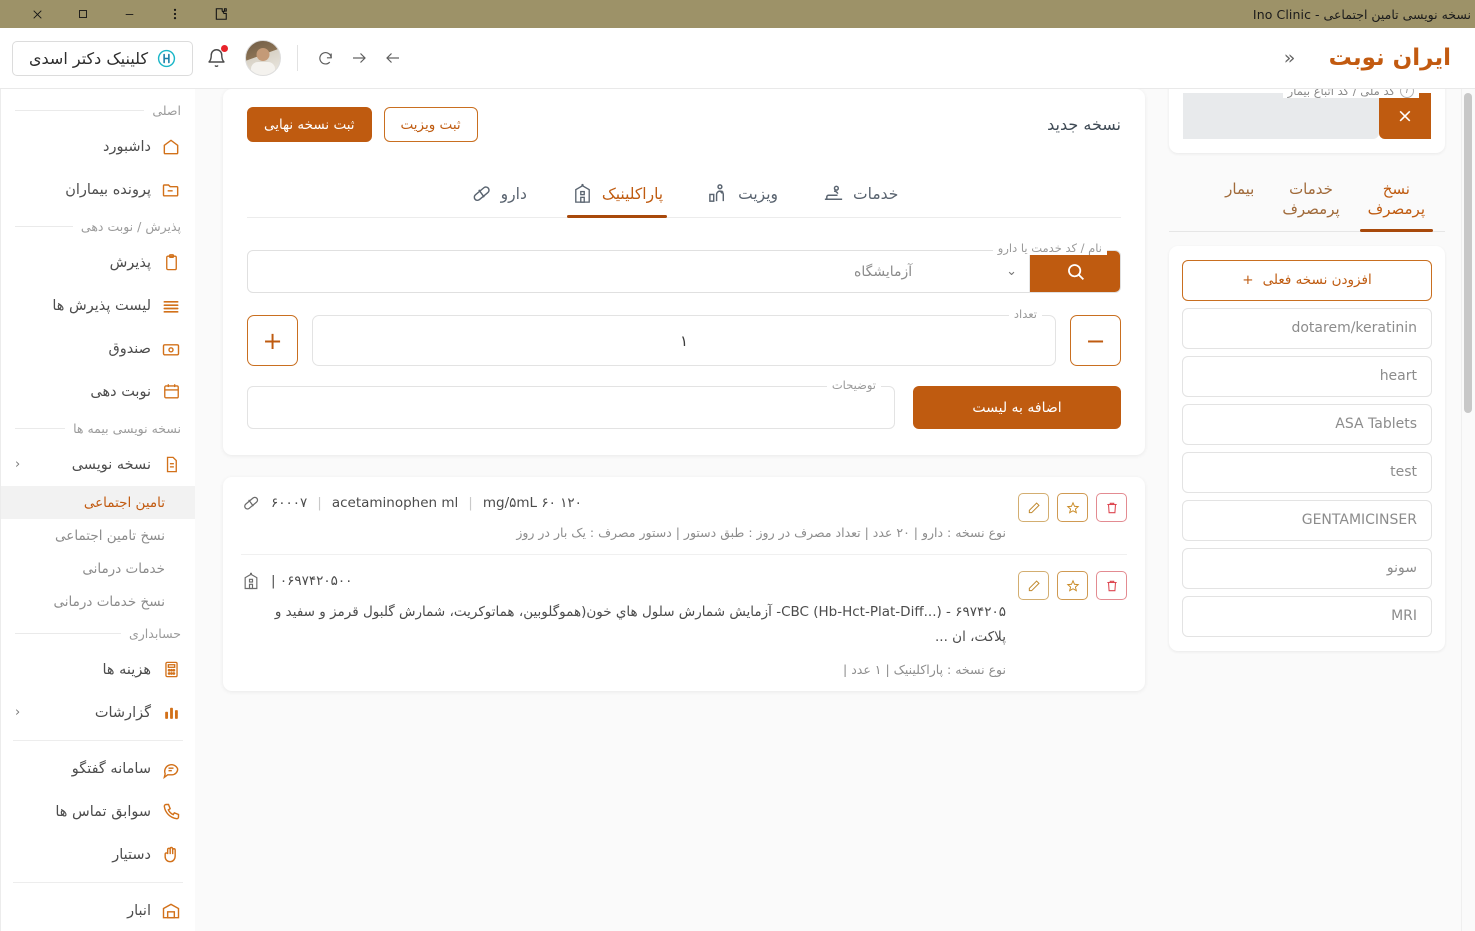 The width and height of the screenshot is (1475, 931). I want to click on reload-icon, so click(325, 58).